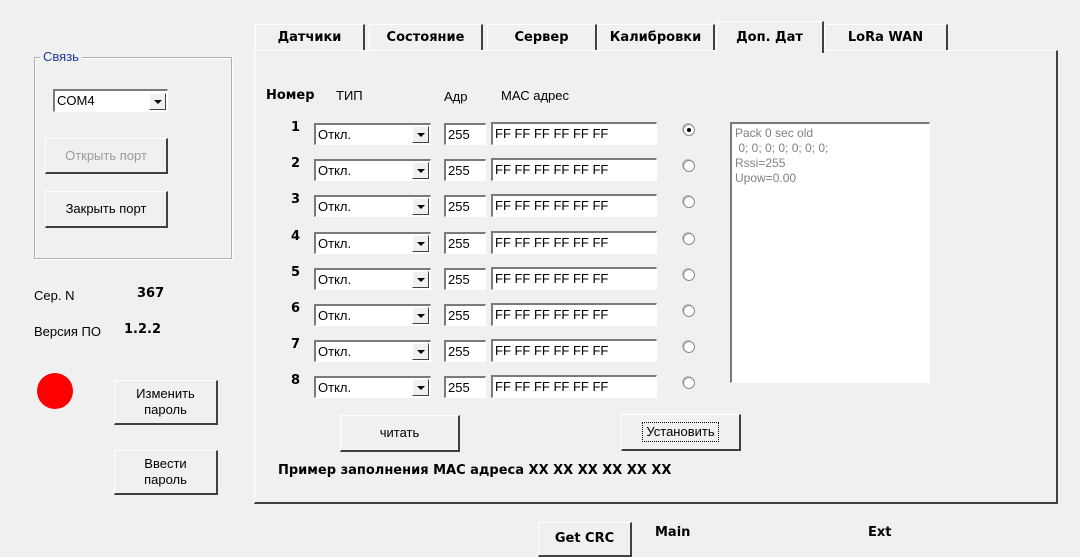 This screenshot has width=1080, height=557. Describe the element at coordinates (290, 95) in the screenshot. I see `header-number: Номер` at that location.